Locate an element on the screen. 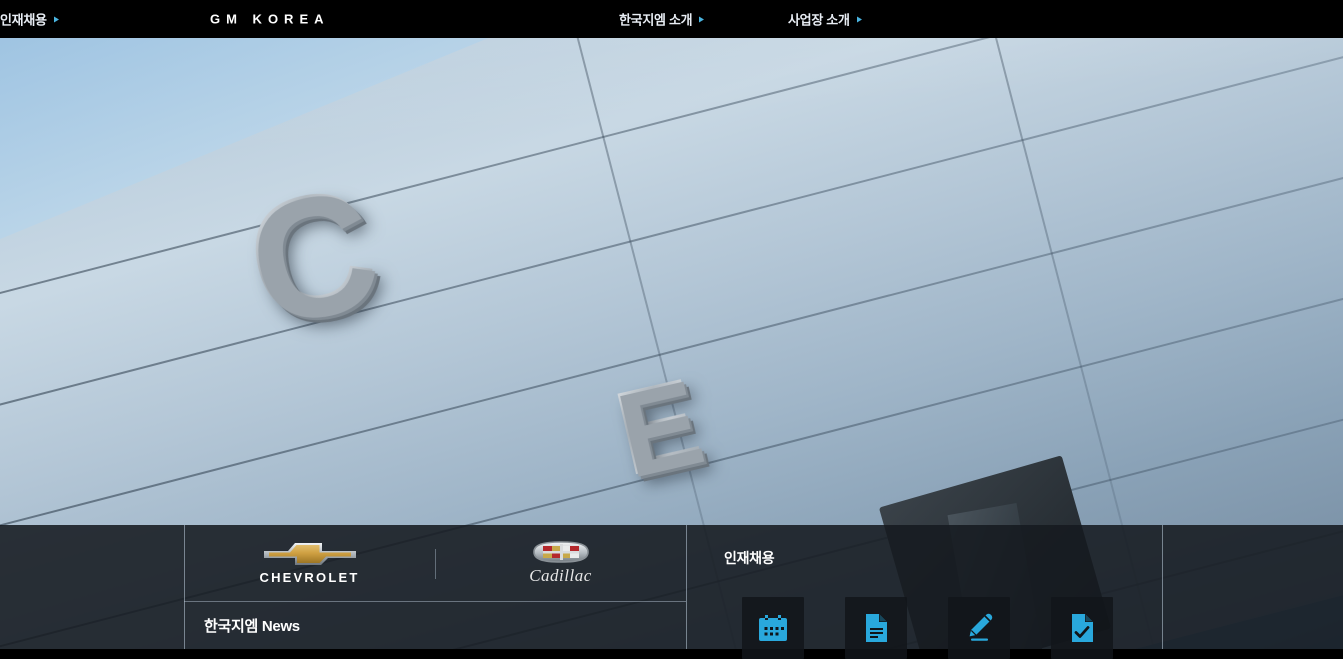  brand-logo-row: CHEVROLET Cadillac is located at coordinates (435, 563).